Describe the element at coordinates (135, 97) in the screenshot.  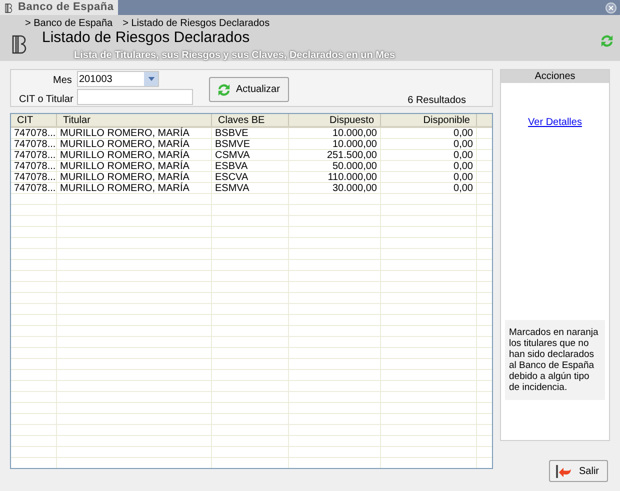
I see `cit-field` at that location.